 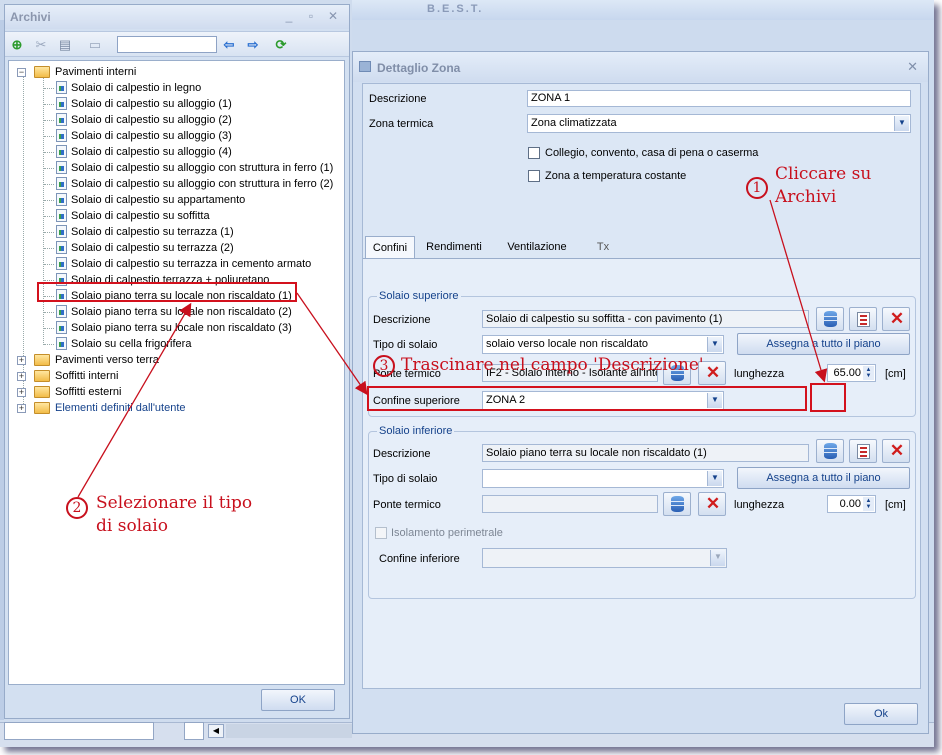 What do you see at coordinates (189, 216) in the screenshot?
I see `tree-item: Solaio di calpestio su soffitta` at bounding box center [189, 216].